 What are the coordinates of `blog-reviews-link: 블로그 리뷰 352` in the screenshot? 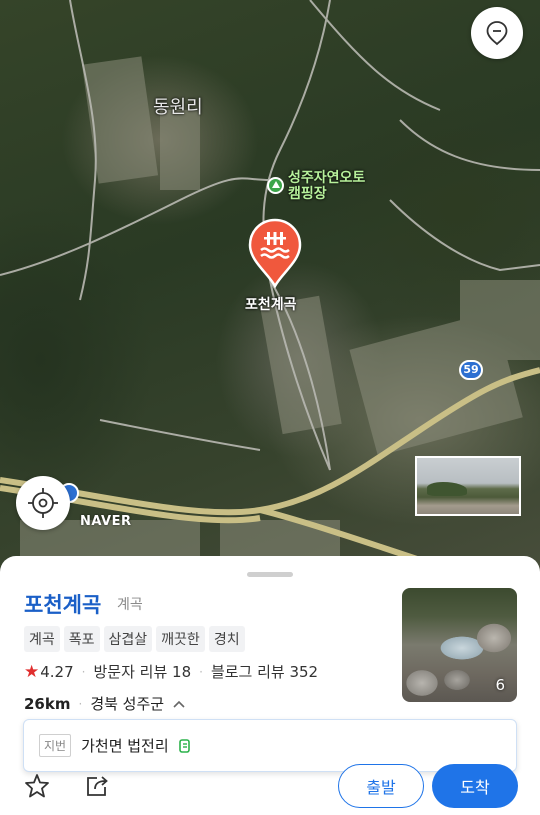 It's located at (264, 671).